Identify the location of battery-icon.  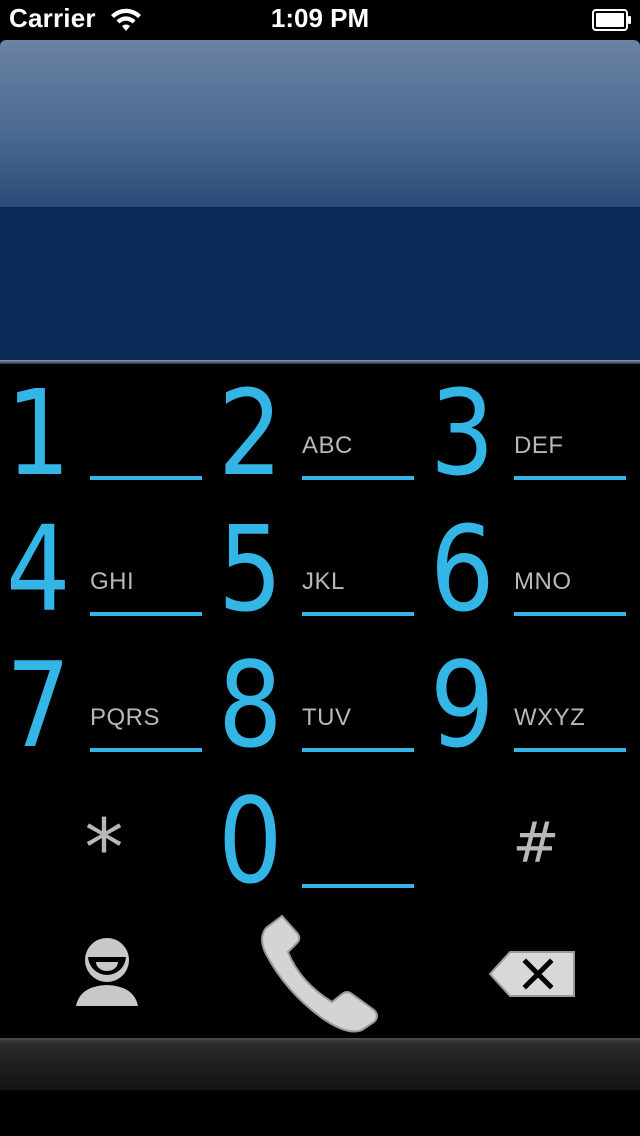
(611, 20).